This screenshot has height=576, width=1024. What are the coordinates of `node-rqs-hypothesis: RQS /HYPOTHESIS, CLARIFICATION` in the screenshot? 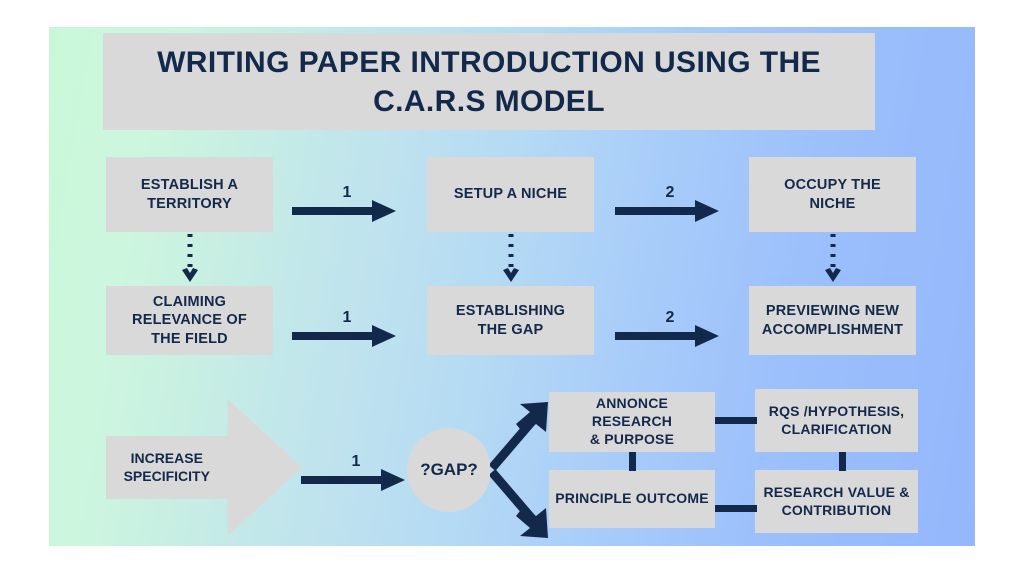 It's located at (836, 420).